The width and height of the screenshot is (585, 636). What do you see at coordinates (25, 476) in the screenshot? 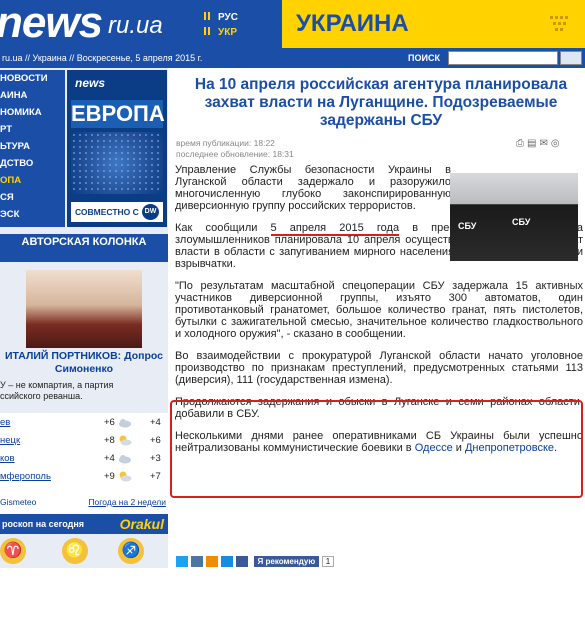
I see `weather-city-link: мферополь` at bounding box center [25, 476].